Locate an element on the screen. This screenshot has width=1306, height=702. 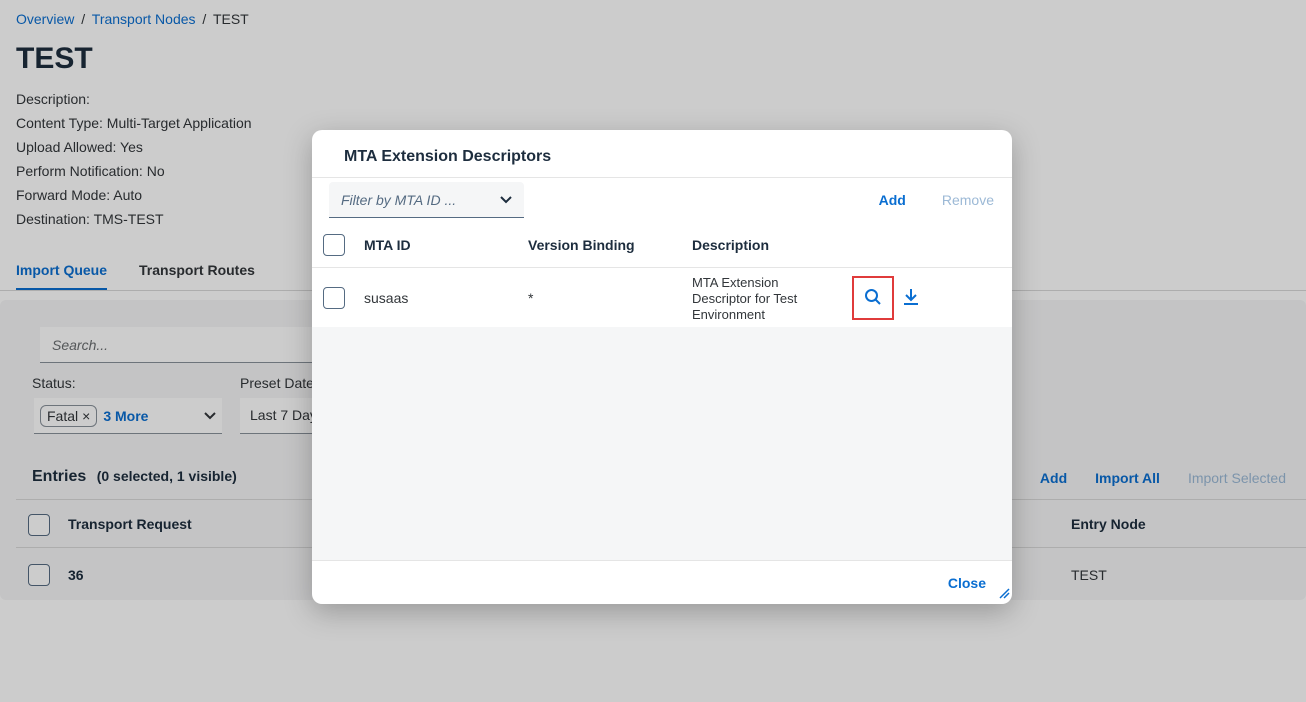
dialog-footer: Close is located at coordinates (662, 582).